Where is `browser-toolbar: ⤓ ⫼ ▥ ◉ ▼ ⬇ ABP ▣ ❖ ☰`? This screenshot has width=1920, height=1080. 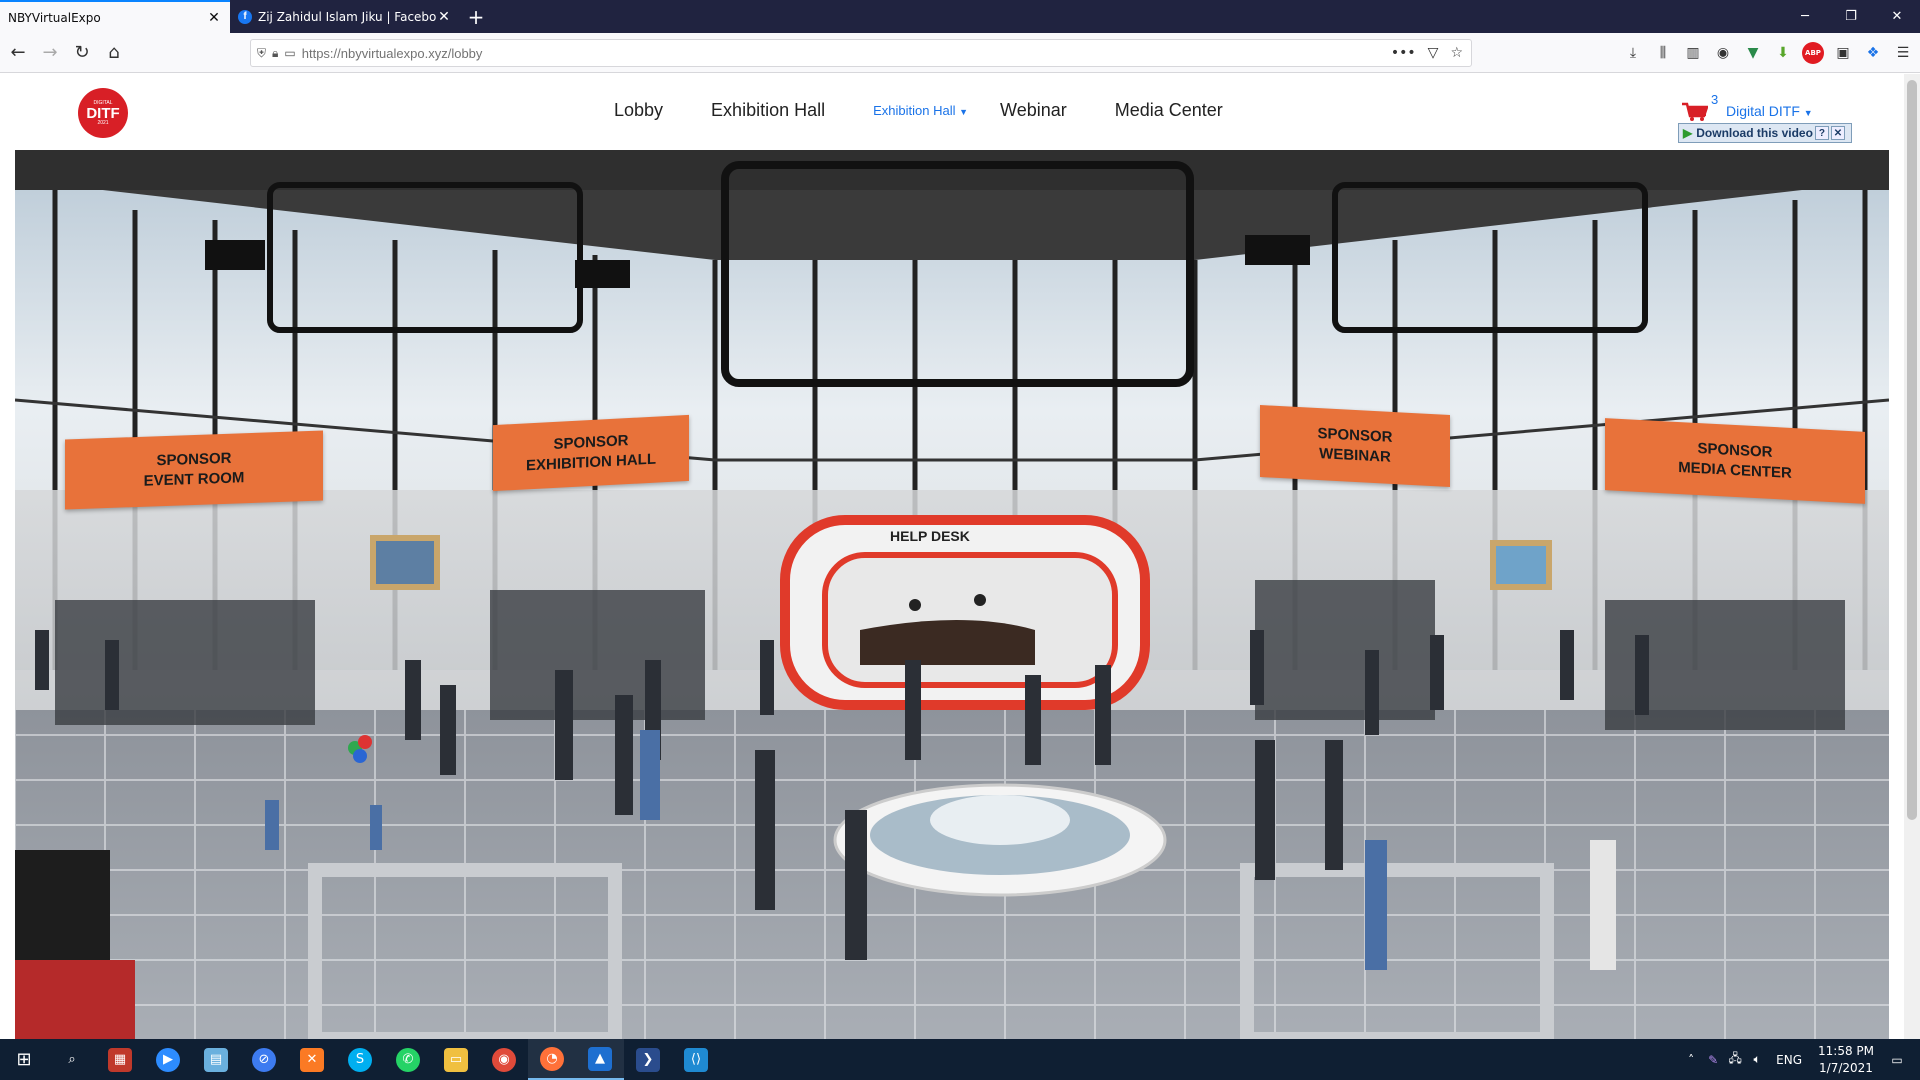 browser-toolbar: ⤓ ⫼ ▥ ◉ ▼ ⬇ ABP ▣ ❖ ☰ is located at coordinates (1768, 53).